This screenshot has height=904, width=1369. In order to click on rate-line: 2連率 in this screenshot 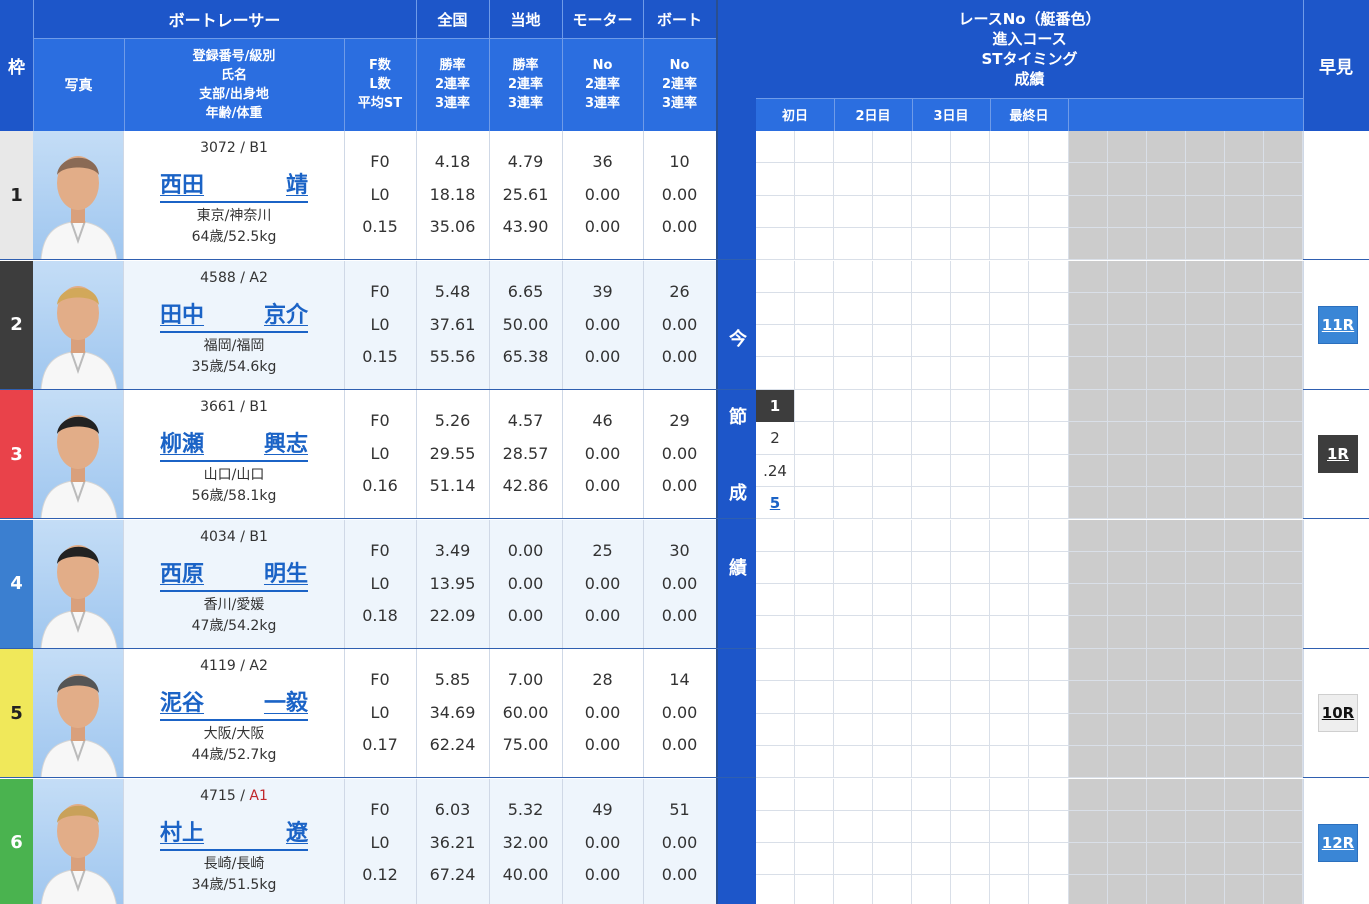, I will do `click(525, 84)`.